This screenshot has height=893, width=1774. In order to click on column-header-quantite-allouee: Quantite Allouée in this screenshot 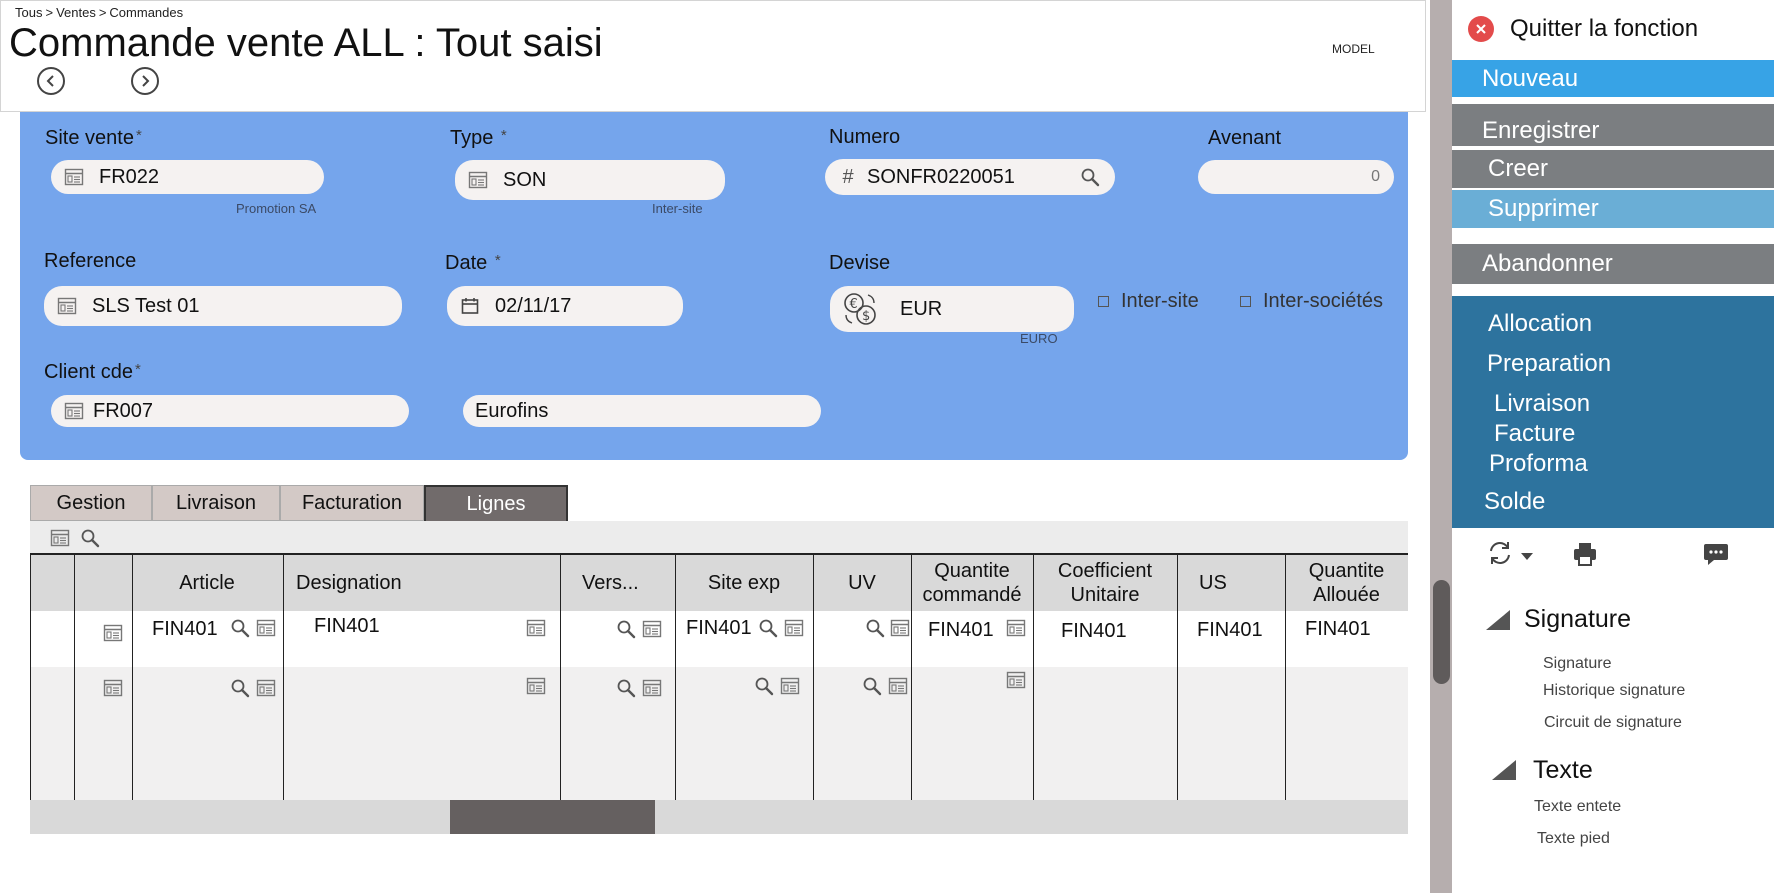, I will do `click(1346, 583)`.